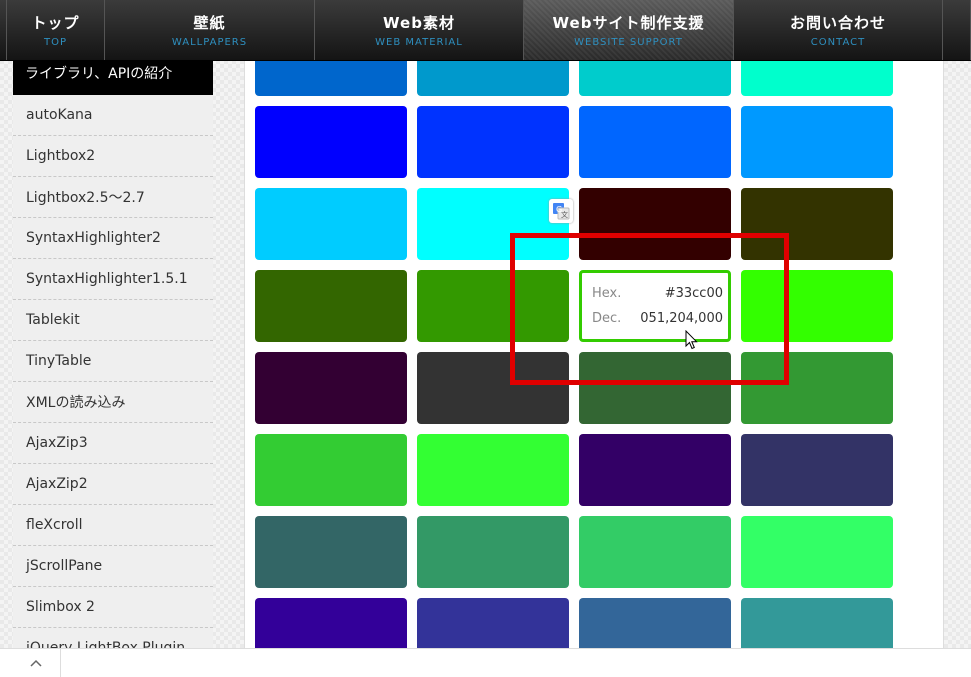 The image size is (971, 677). Describe the element at coordinates (113, 320) in the screenshot. I see `sidebar-item: Tablekit` at that location.